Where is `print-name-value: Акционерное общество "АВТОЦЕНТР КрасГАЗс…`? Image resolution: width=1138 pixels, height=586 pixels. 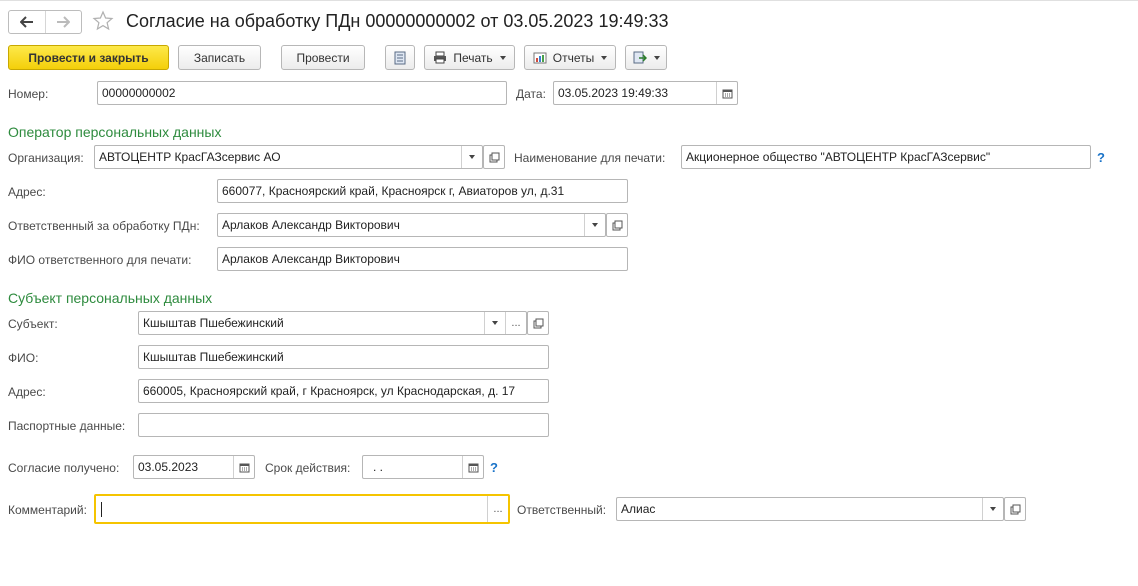
print-name-value: Акционерное общество "АВТОЦЕНТР КрасГАЗс… is located at coordinates (838, 157).